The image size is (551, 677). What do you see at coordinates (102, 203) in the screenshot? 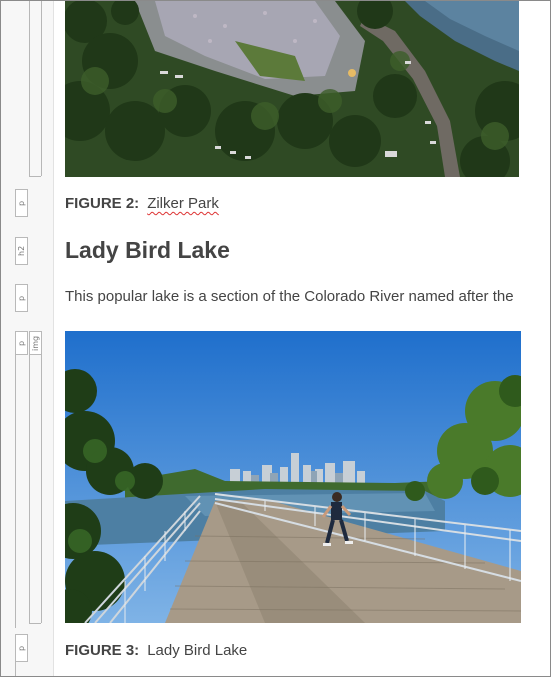
I see `figure-2-label: FIGURE 2:` at bounding box center [102, 203].